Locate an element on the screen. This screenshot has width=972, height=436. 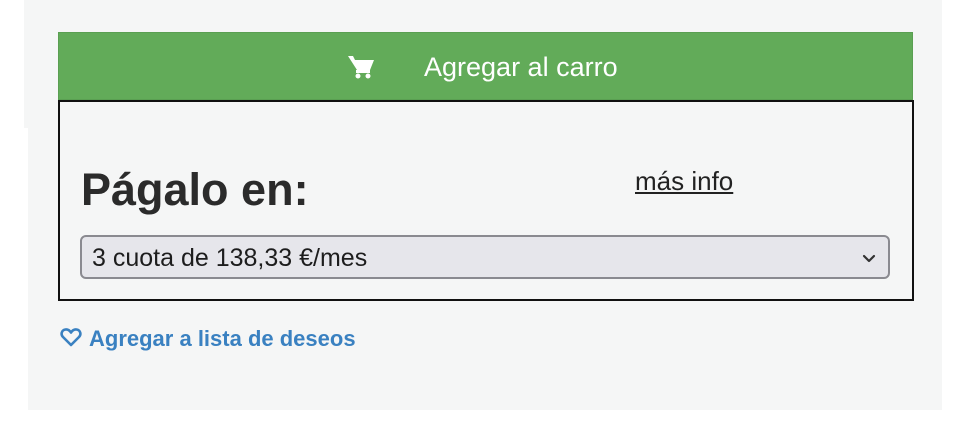
chevron-down-icon is located at coordinates (869, 257).